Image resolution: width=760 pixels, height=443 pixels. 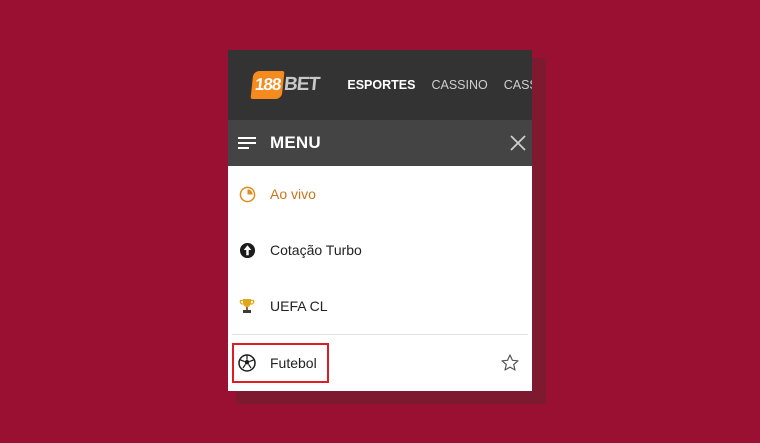 I want to click on logo-text: BET, so click(x=302, y=84).